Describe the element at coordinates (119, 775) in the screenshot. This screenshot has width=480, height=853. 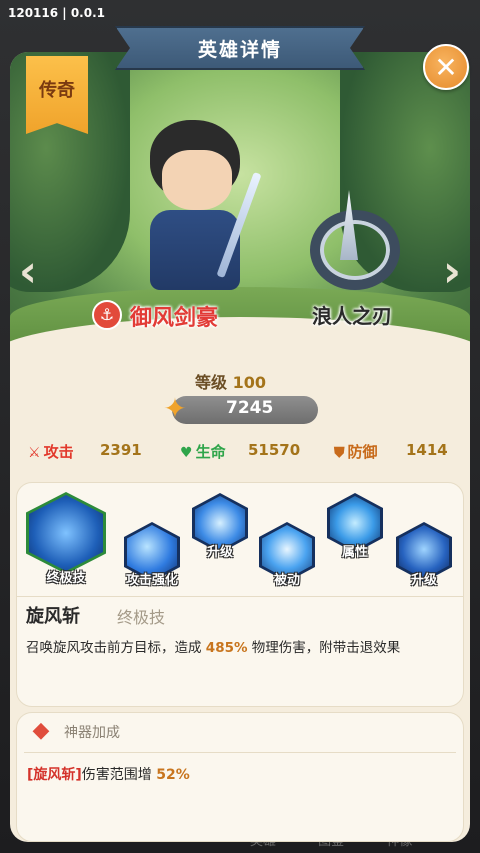
I see `artifact-effect: 伤害范围增` at that location.